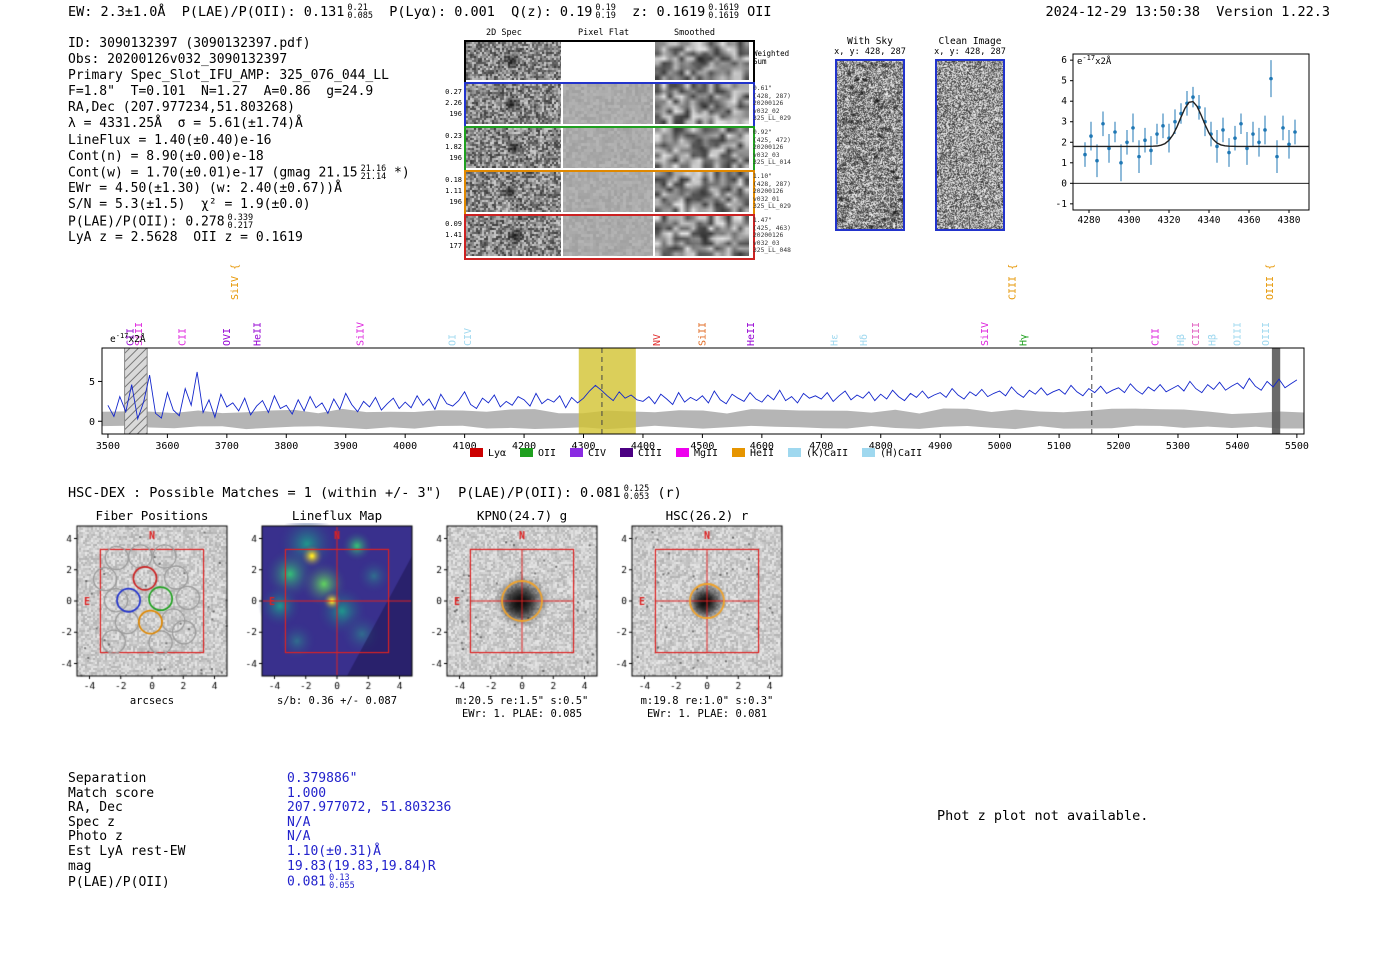  I want to click on svg-text: 4000, so click(405, 446).